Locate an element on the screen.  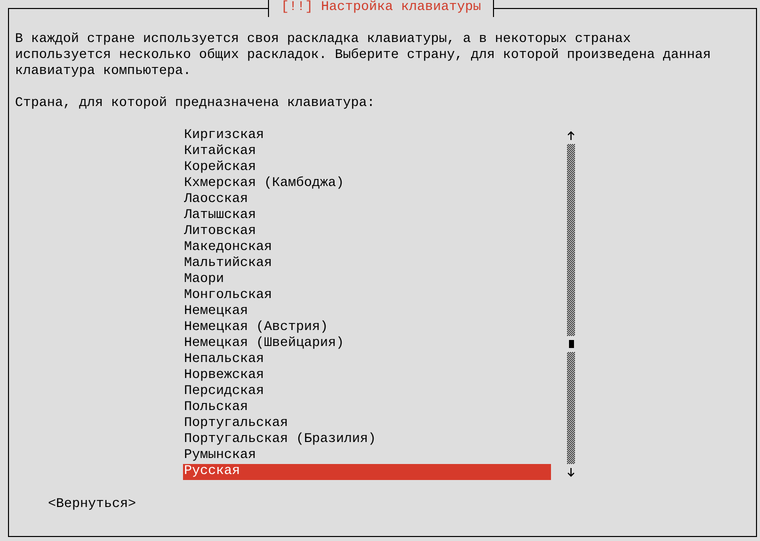
list-item: Непальская is located at coordinates (367, 360).